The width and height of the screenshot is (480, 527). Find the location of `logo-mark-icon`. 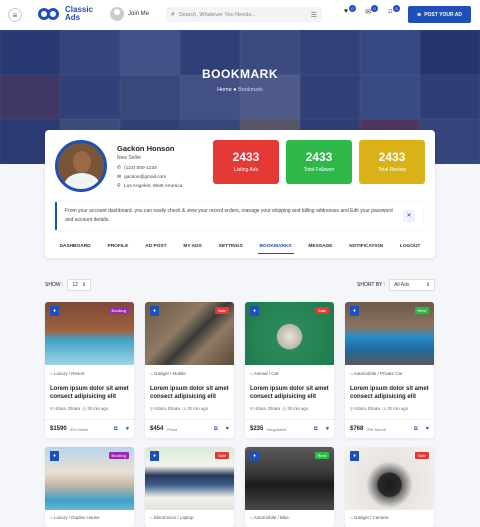

logo-mark-icon is located at coordinates (50, 14).